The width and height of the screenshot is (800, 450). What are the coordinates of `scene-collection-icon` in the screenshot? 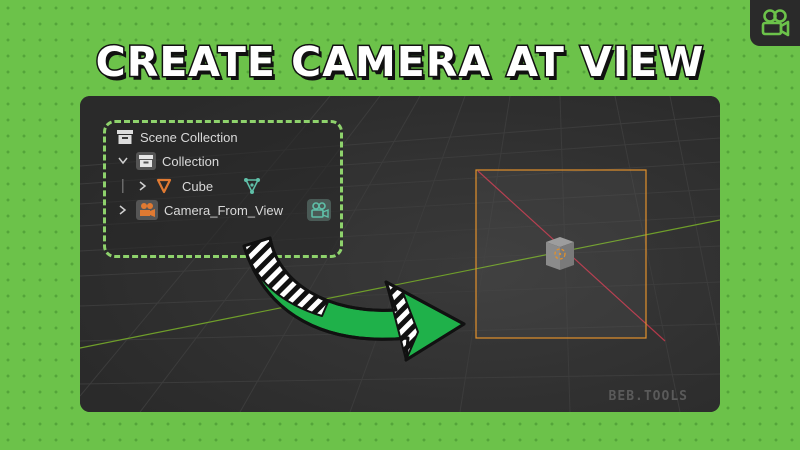 It's located at (125, 137).